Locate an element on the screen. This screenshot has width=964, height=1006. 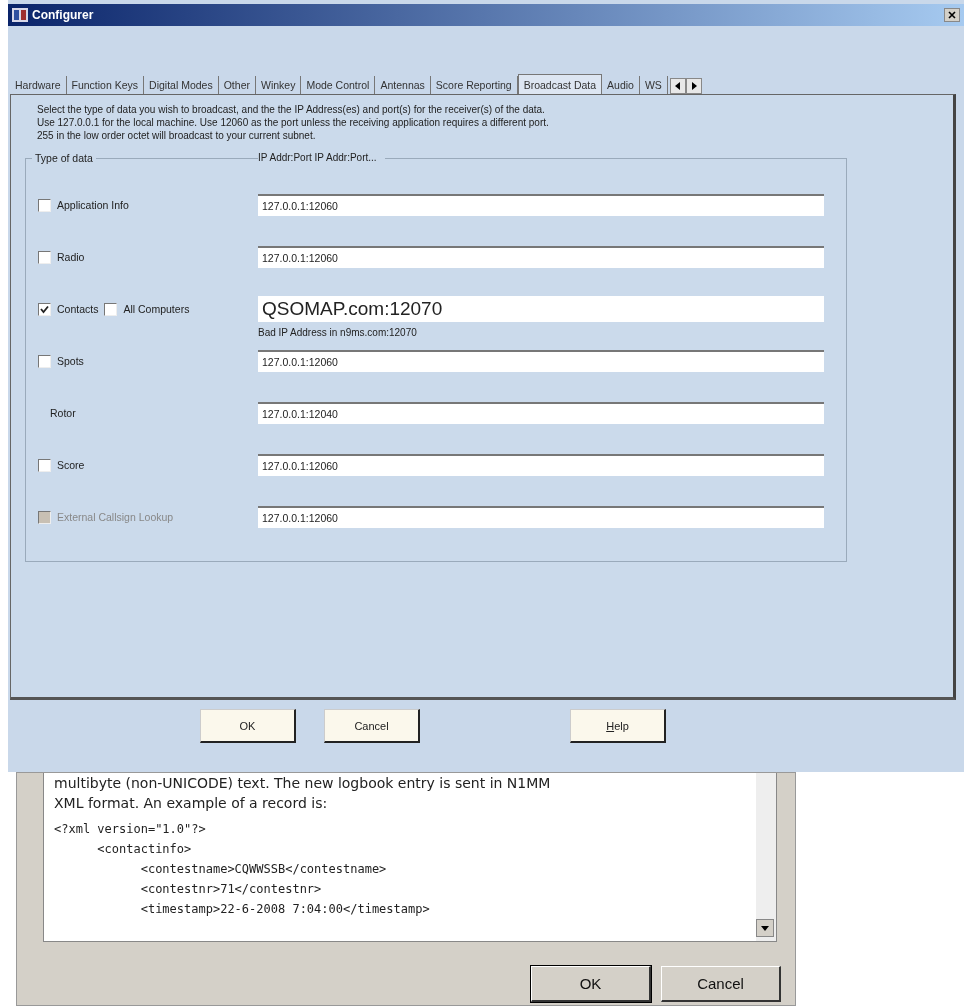
checkbox-label: All Computers is located at coordinates (156, 309).